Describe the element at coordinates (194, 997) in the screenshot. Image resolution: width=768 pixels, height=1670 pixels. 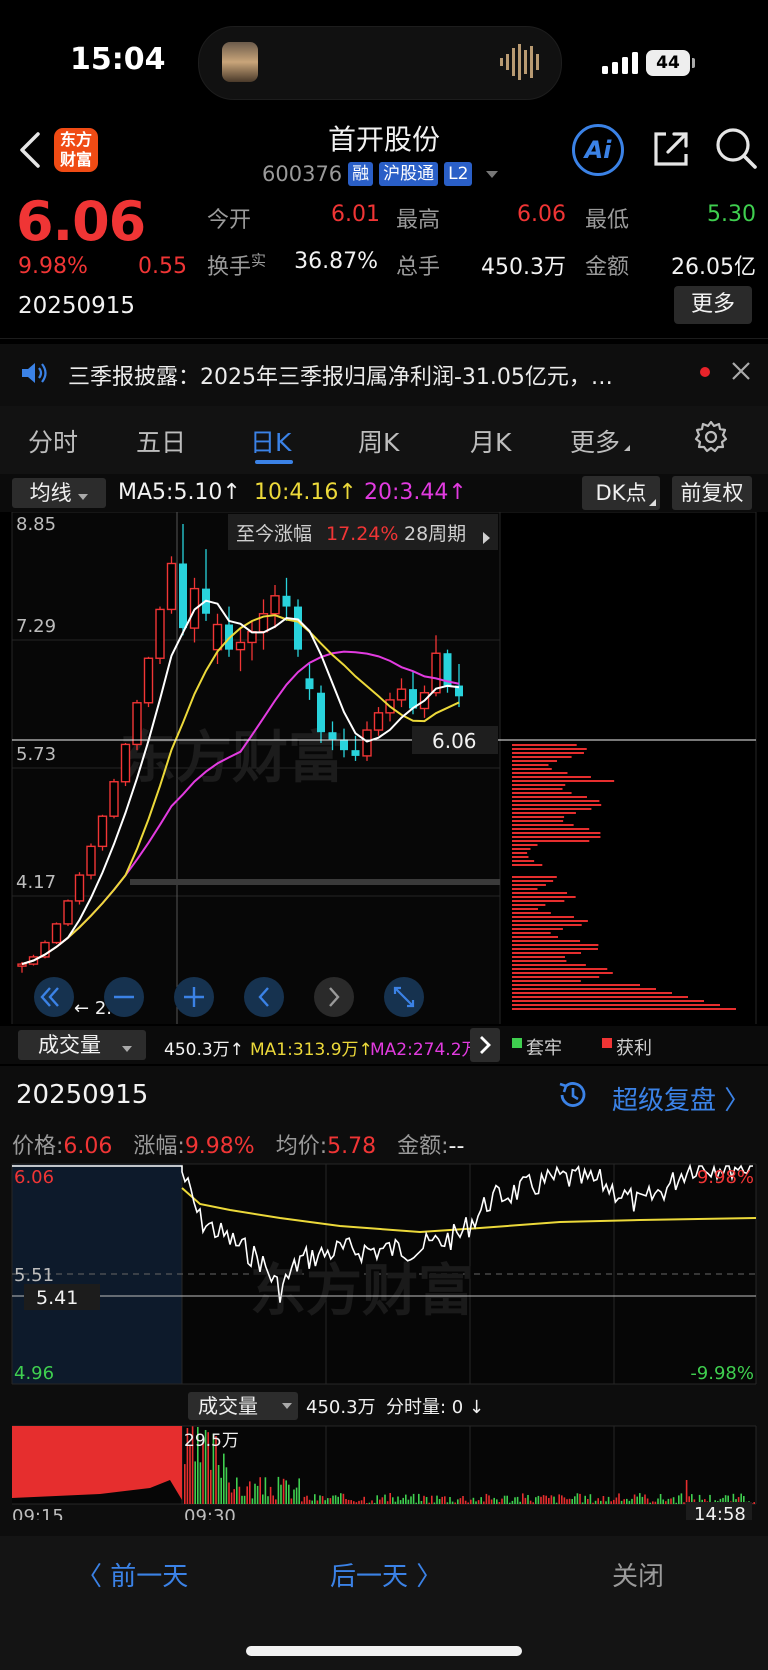
I see `zoom-in-button` at that location.